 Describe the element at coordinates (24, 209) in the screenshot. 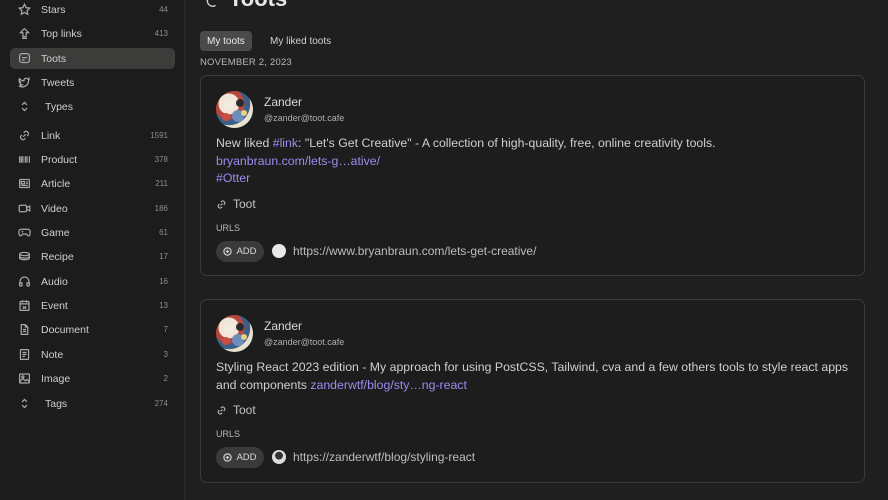

I see `video-icon` at that location.